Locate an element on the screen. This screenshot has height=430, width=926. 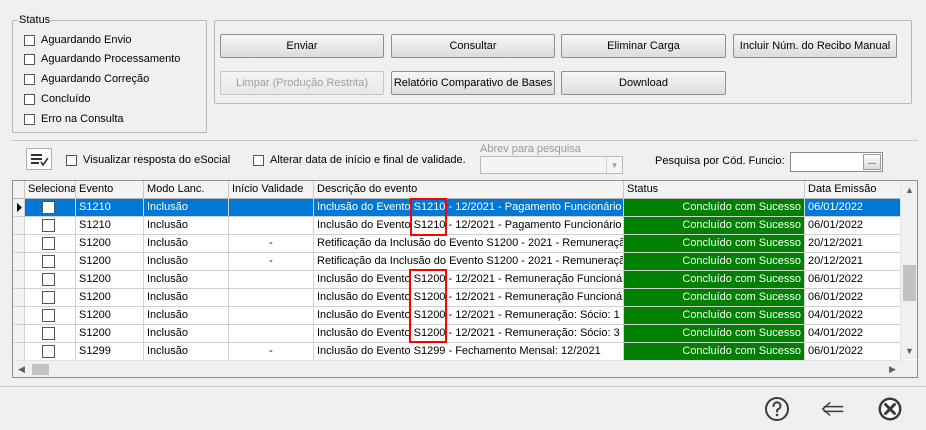
header-indicator is located at coordinates (19, 190).